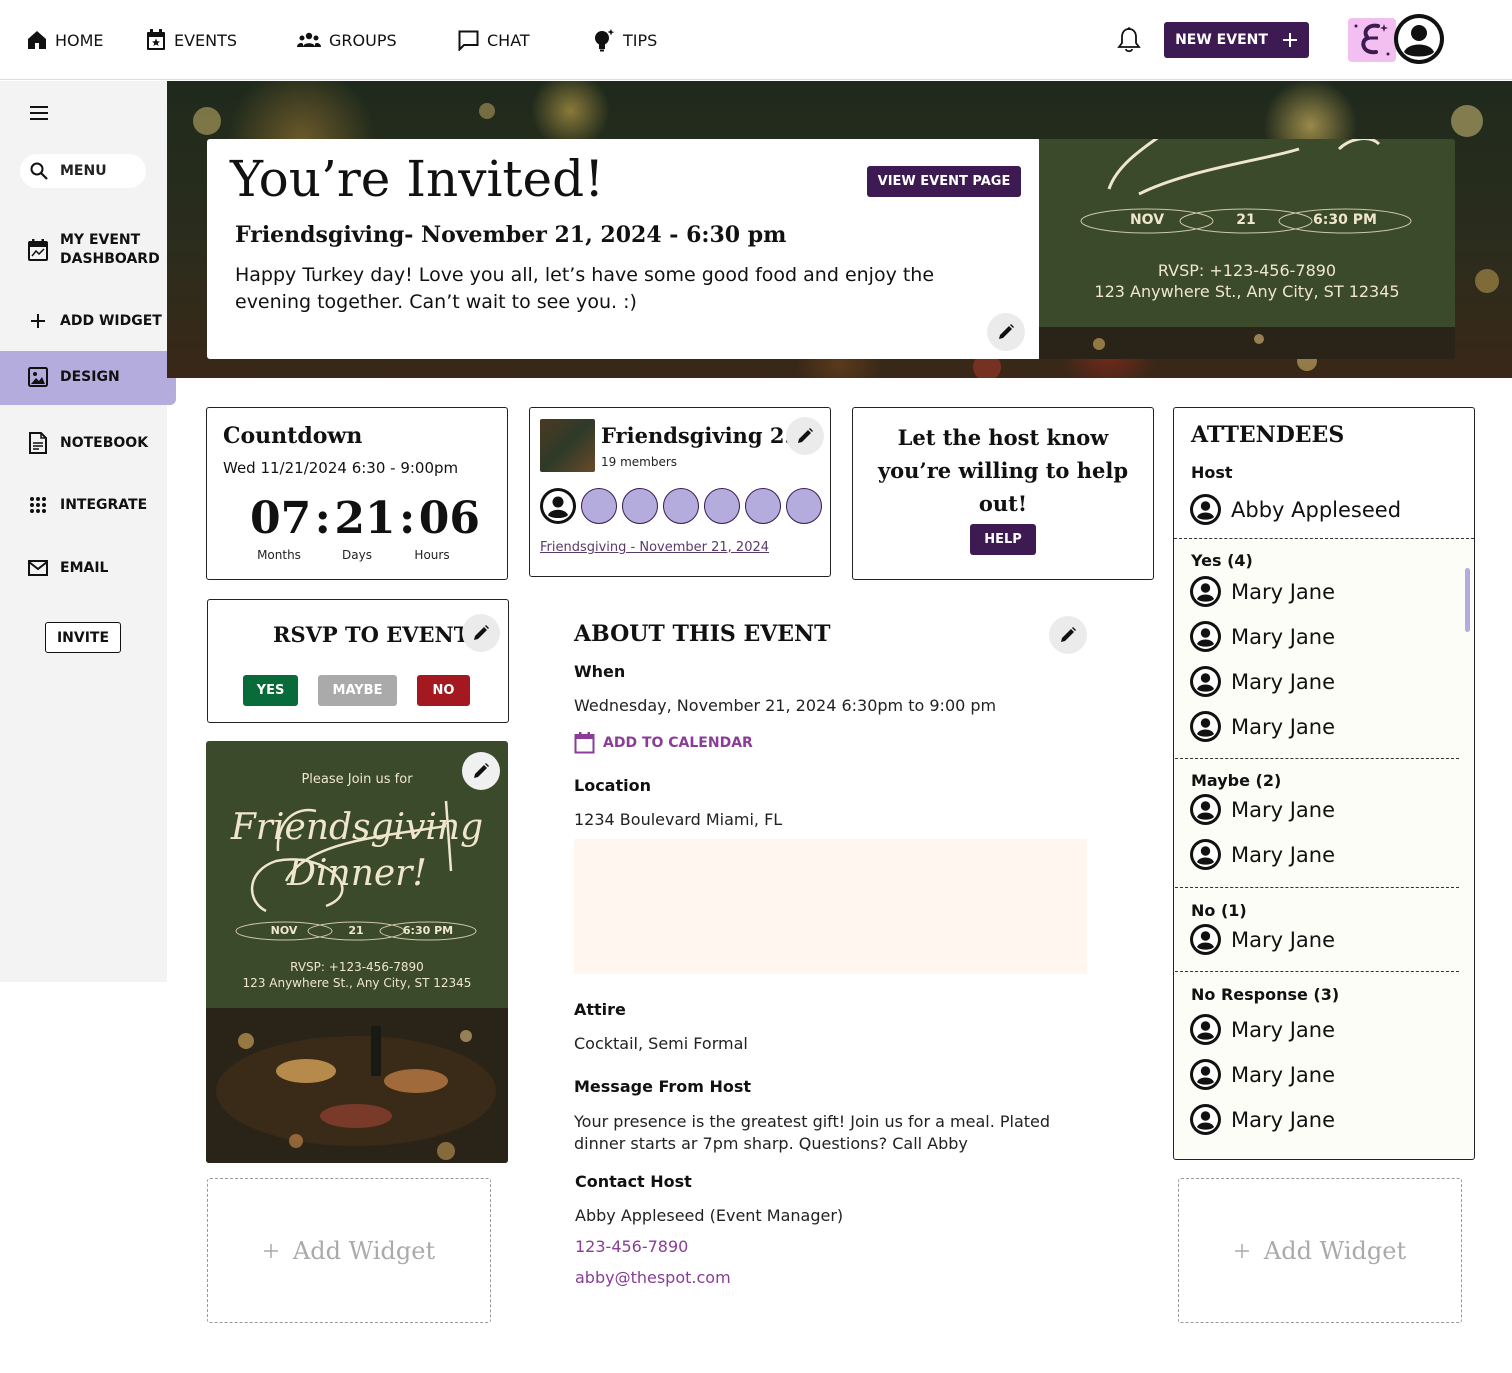  Describe the element at coordinates (83, 531) in the screenshot. I see `sidebar` at that location.